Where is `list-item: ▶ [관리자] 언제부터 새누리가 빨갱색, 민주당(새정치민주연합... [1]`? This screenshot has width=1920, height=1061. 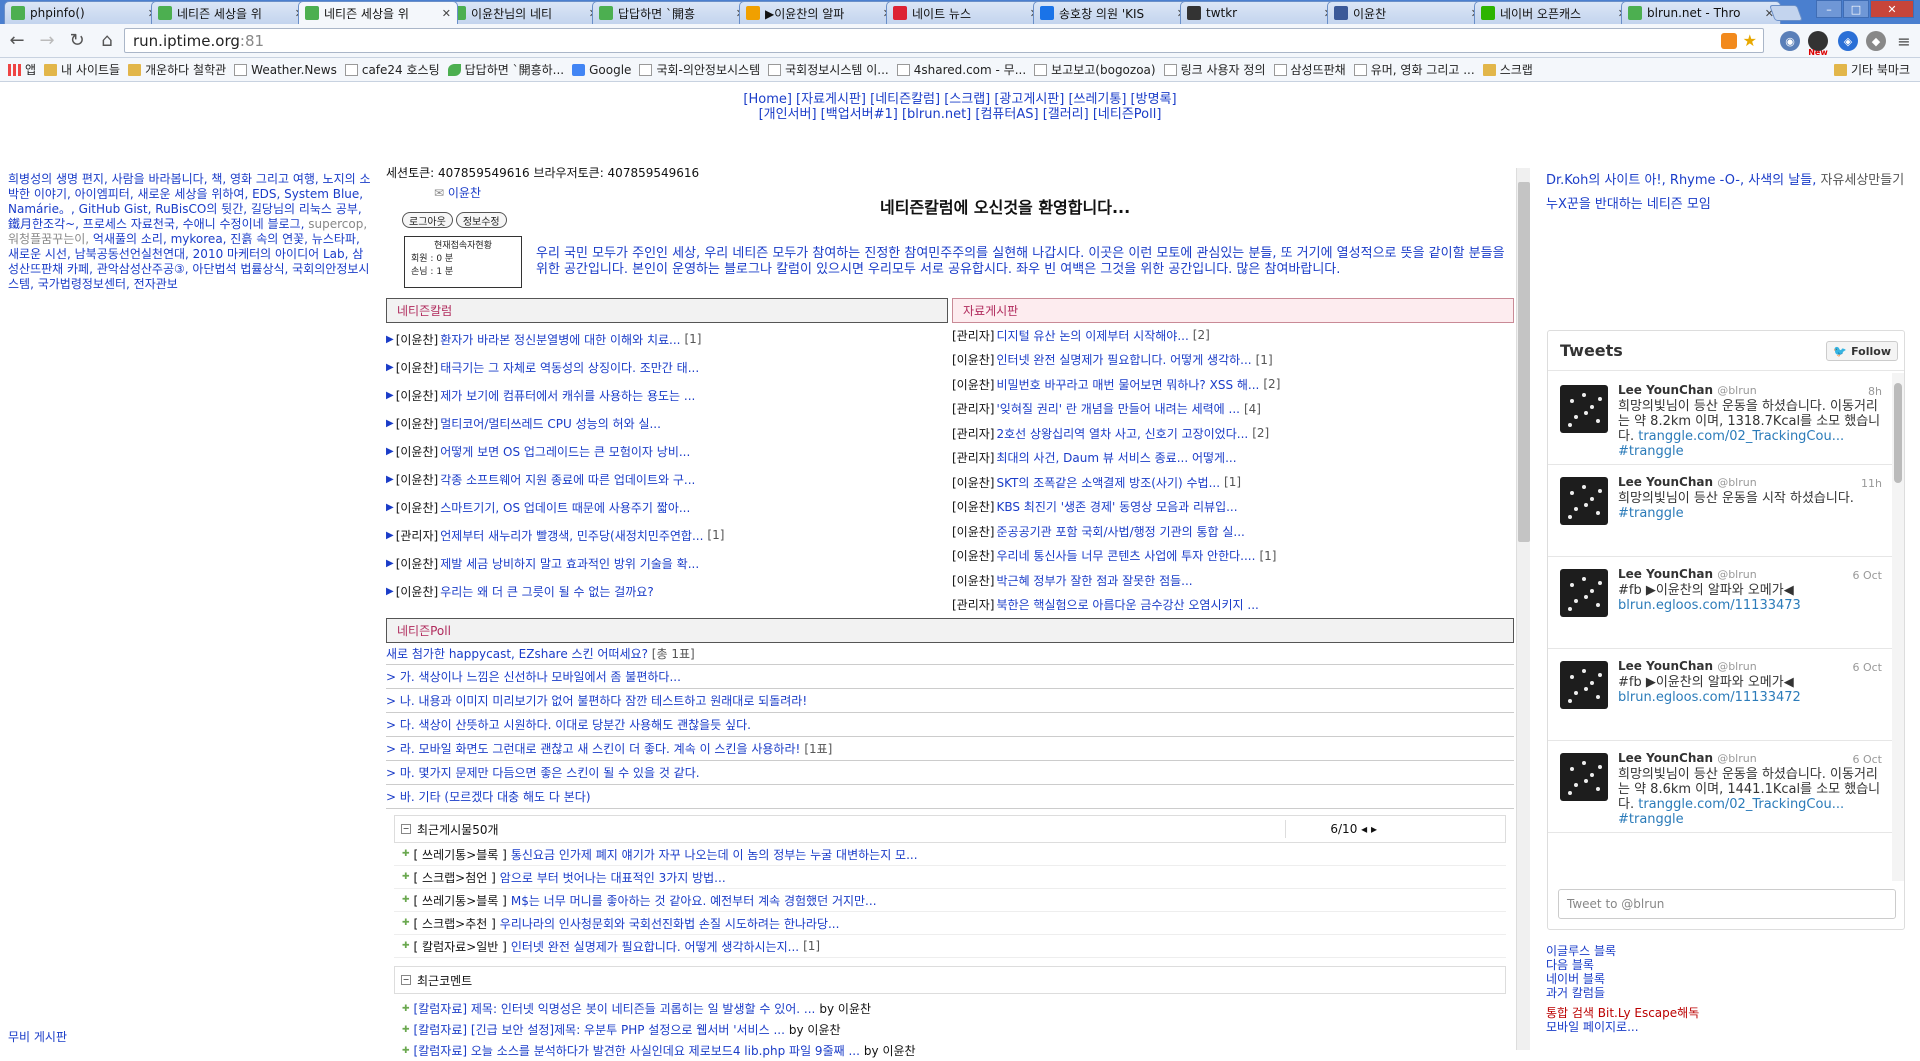 list-item: ▶ [관리자] 언제부터 새누리가 빨갱색, 민주당(새정치민주연합... [1] is located at coordinates (667, 535).